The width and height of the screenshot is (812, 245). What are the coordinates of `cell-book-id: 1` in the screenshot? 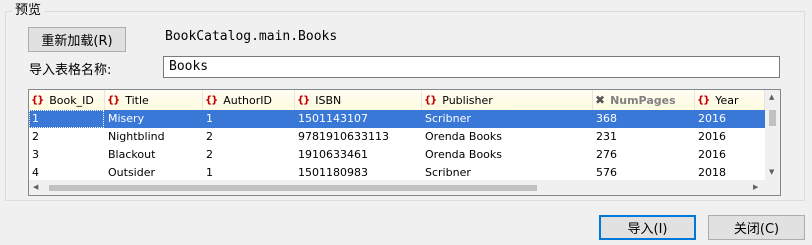 It's located at (66, 119).